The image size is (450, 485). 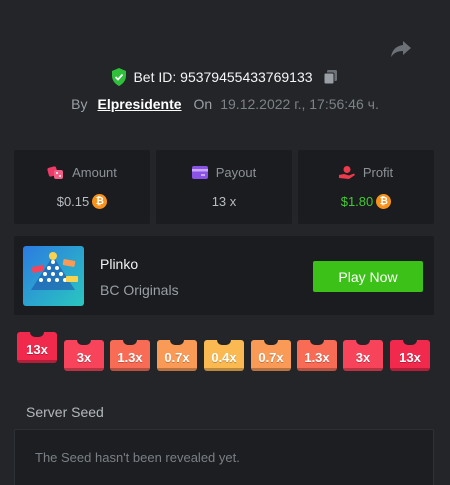 What do you see at coordinates (55, 172) in the screenshot?
I see `dice-icon` at bounding box center [55, 172].